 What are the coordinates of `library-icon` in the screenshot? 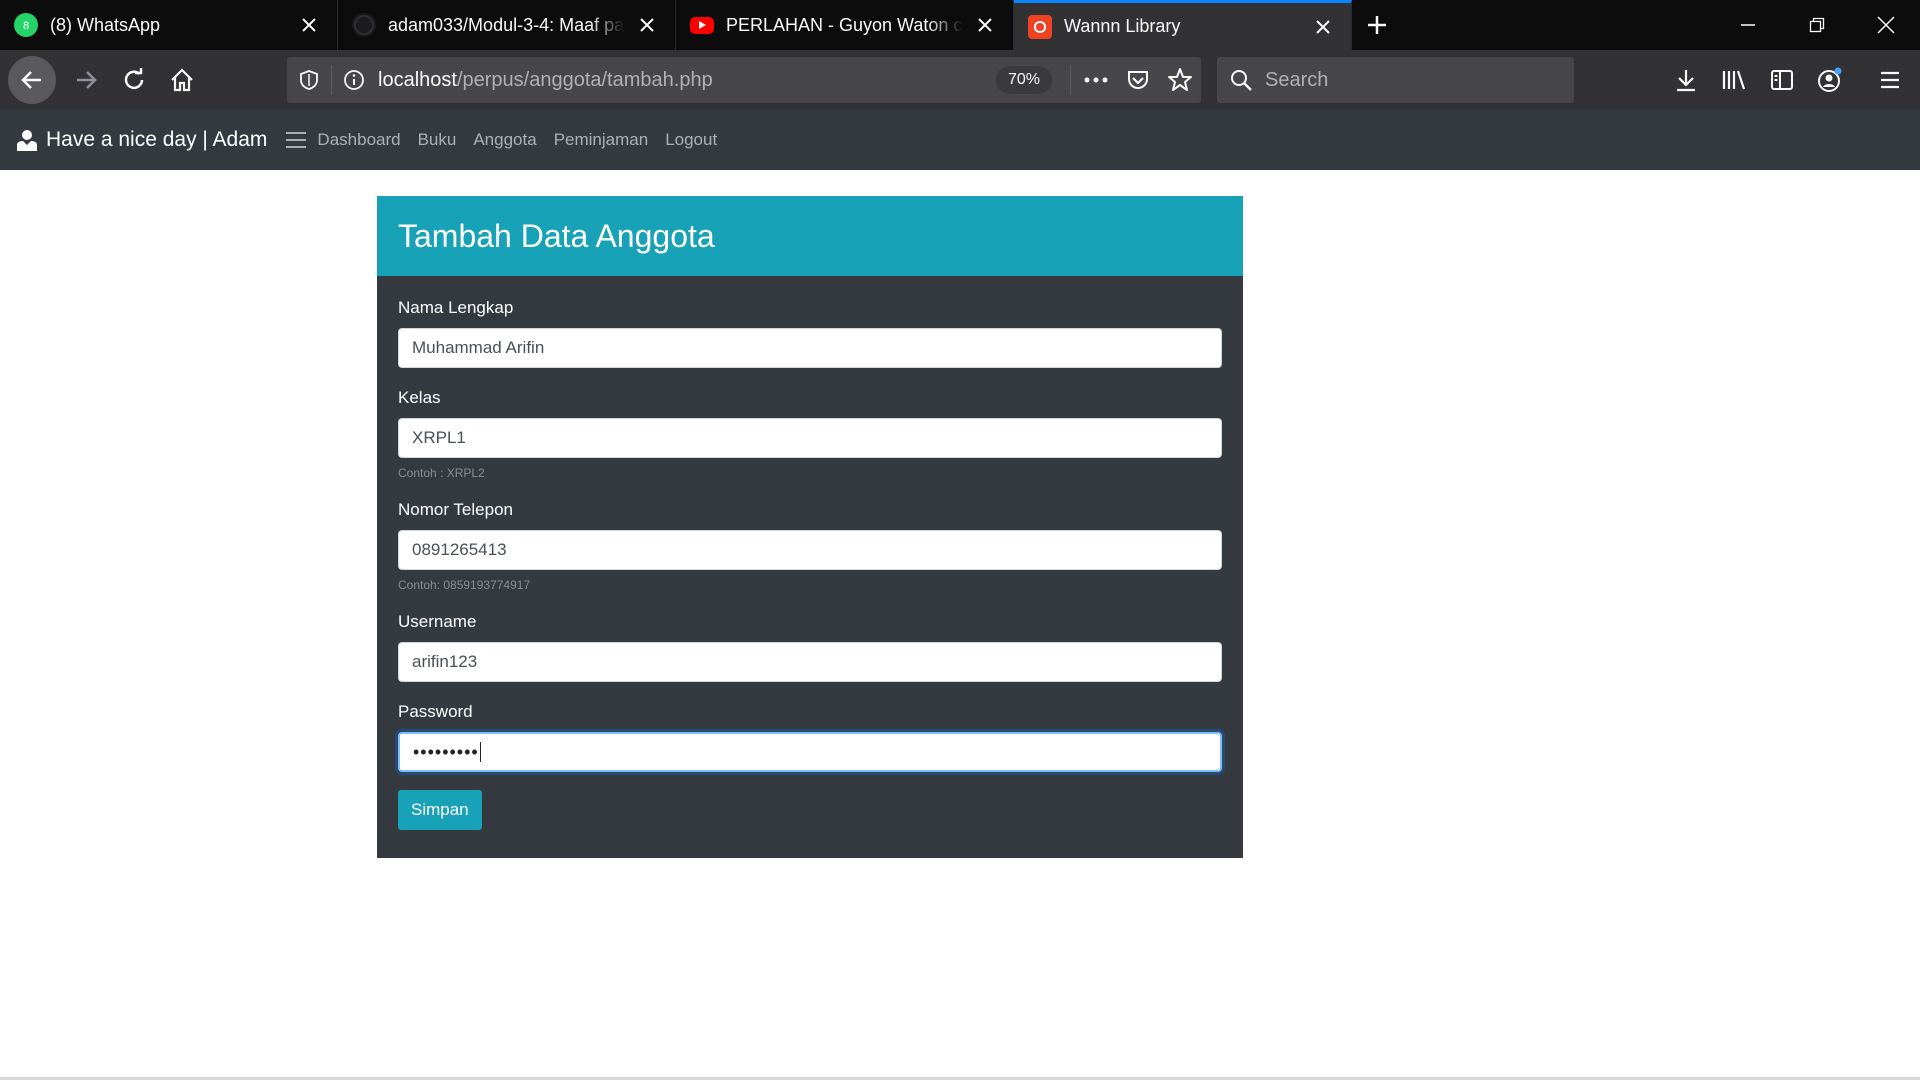 It's located at (1734, 80).